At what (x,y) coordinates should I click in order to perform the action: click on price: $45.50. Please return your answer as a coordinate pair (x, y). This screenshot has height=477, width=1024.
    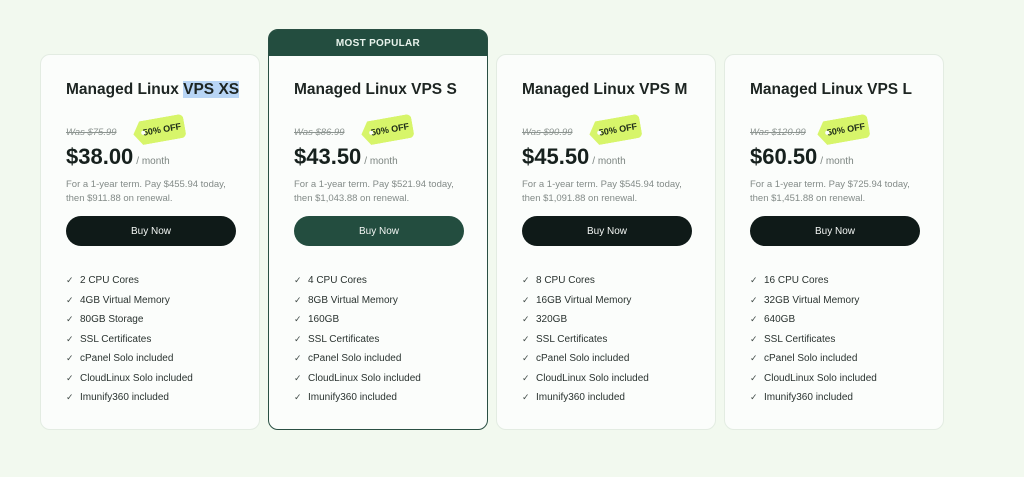
    Looking at the image, I should click on (556, 156).